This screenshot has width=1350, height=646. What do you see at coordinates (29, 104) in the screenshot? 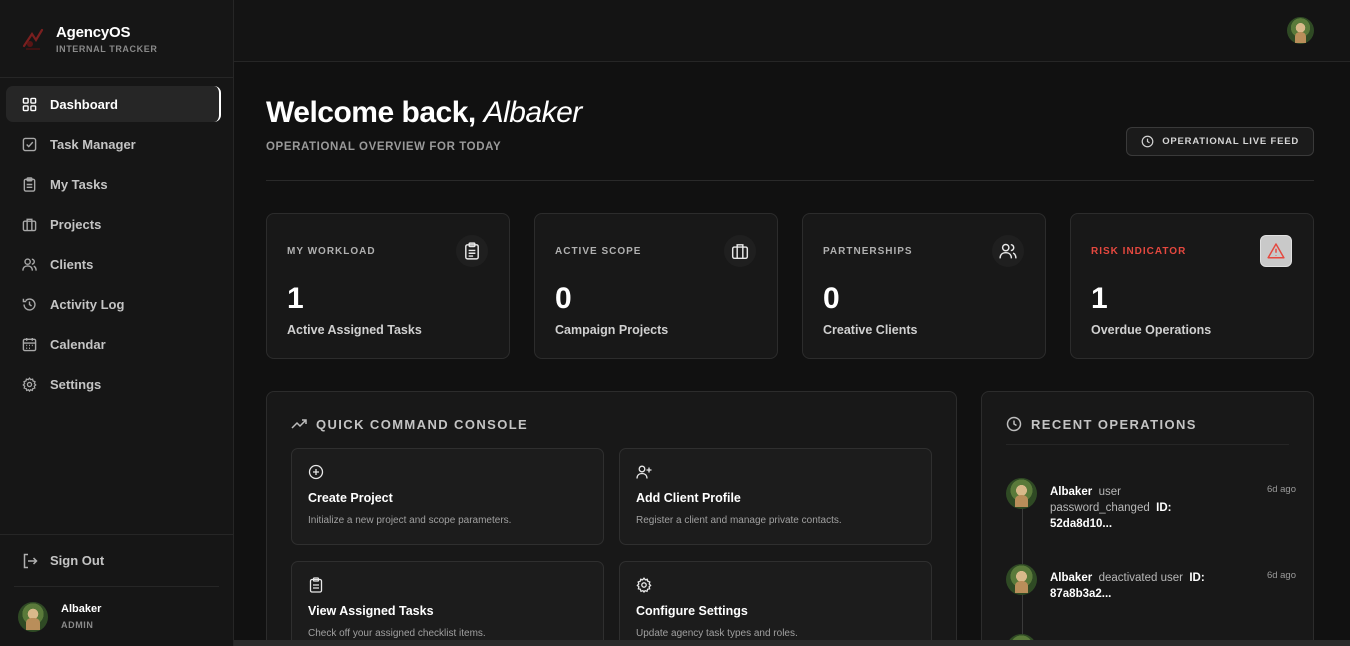
I see `grid-icon` at bounding box center [29, 104].